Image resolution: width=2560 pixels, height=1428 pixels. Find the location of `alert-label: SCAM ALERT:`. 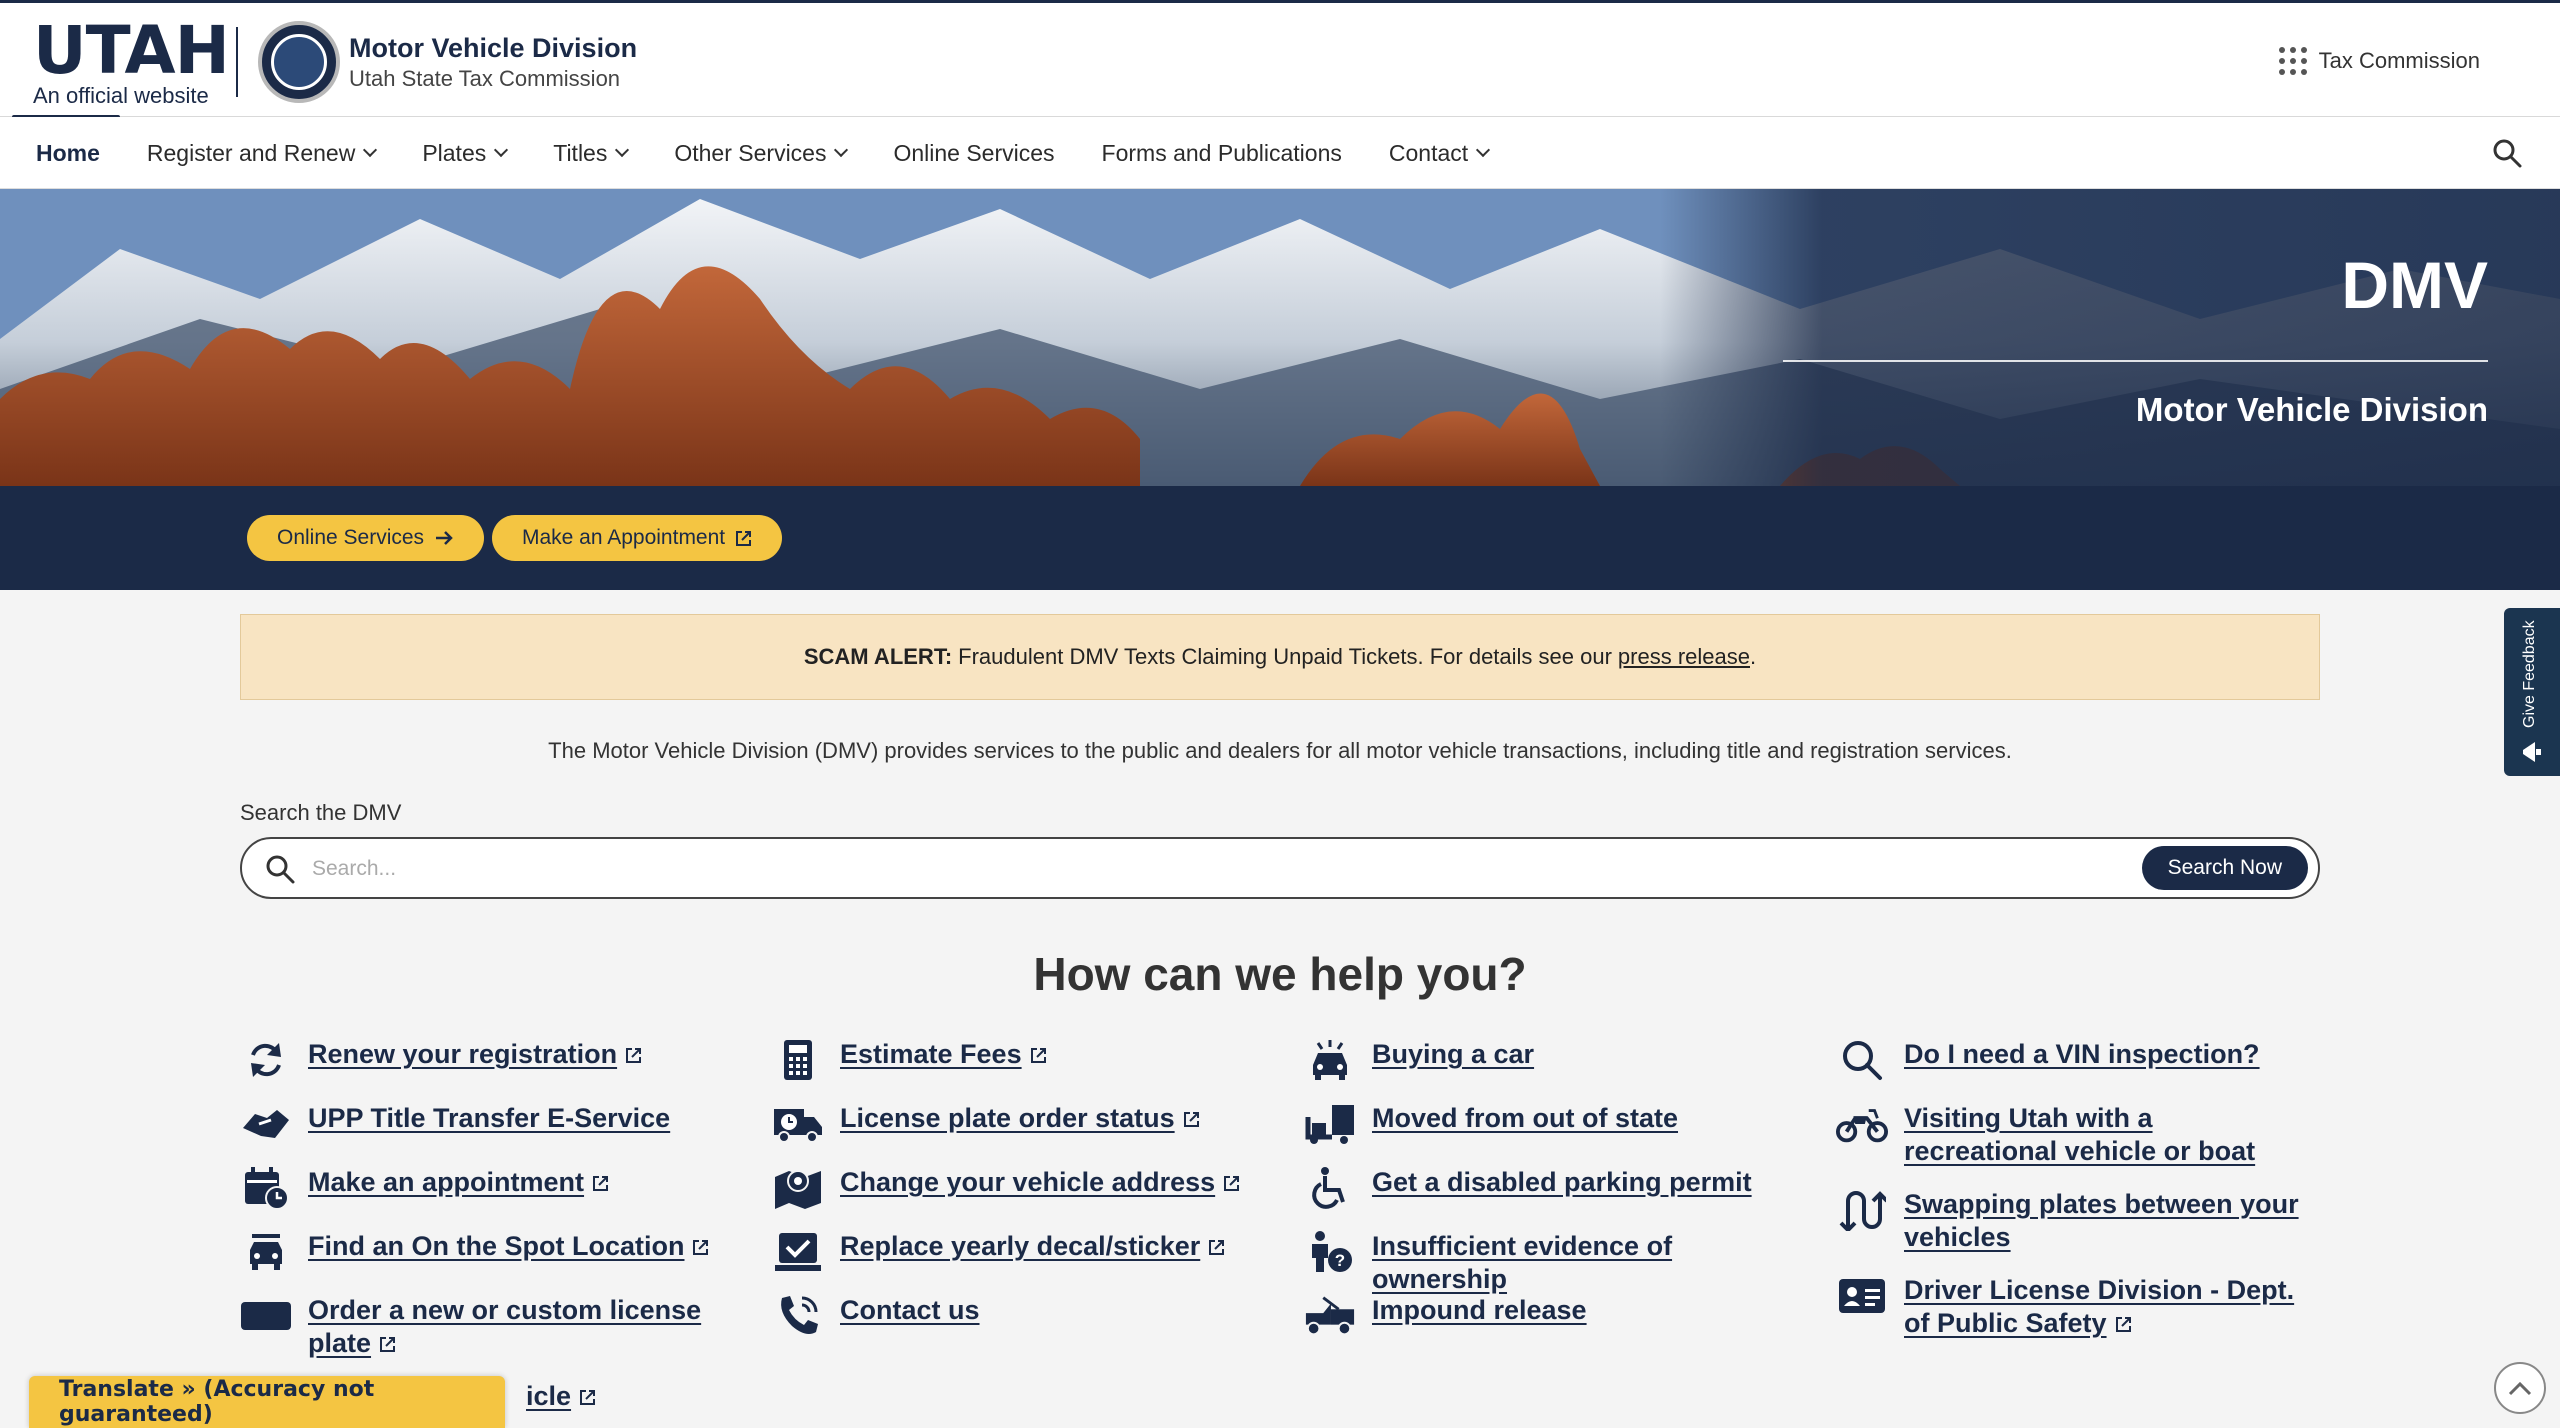

alert-label: SCAM ALERT: is located at coordinates (878, 656).